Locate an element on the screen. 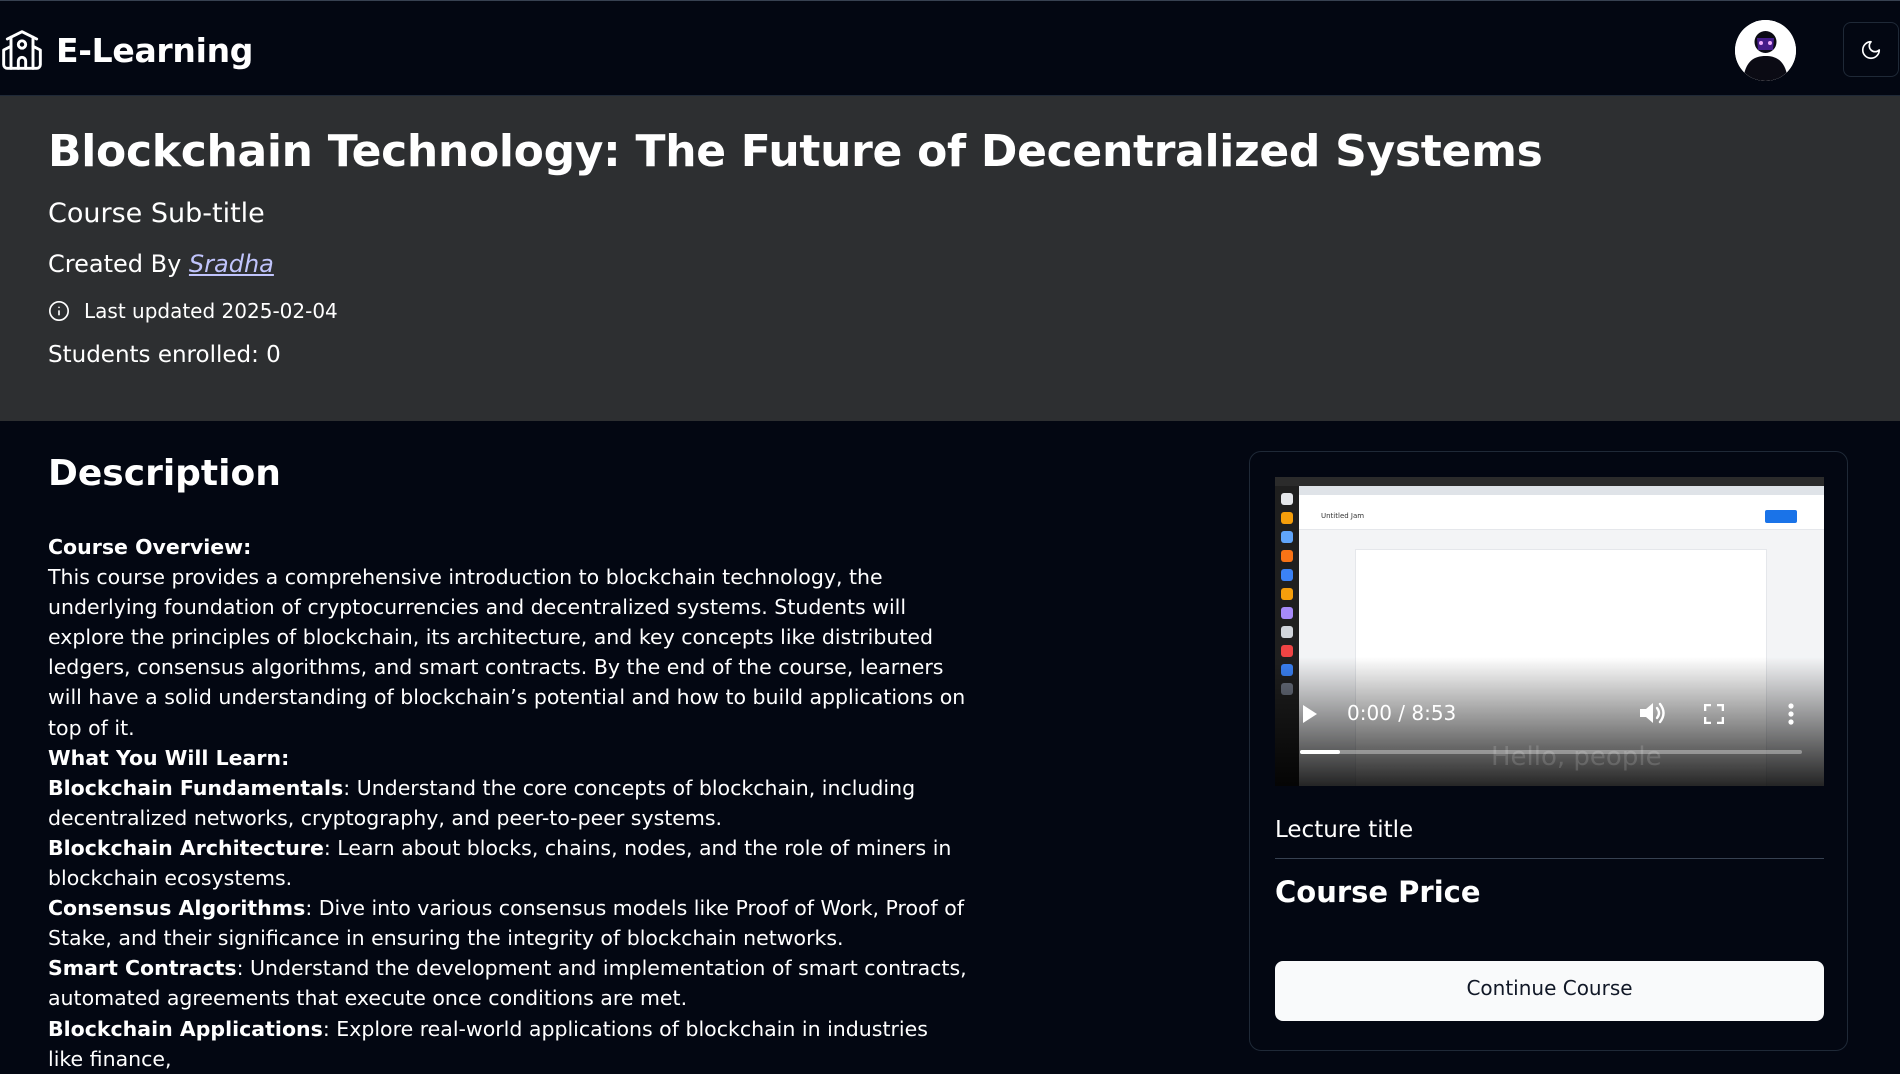  video-frame-appbar: Untitled Jam is located at coordinates (1561, 517).